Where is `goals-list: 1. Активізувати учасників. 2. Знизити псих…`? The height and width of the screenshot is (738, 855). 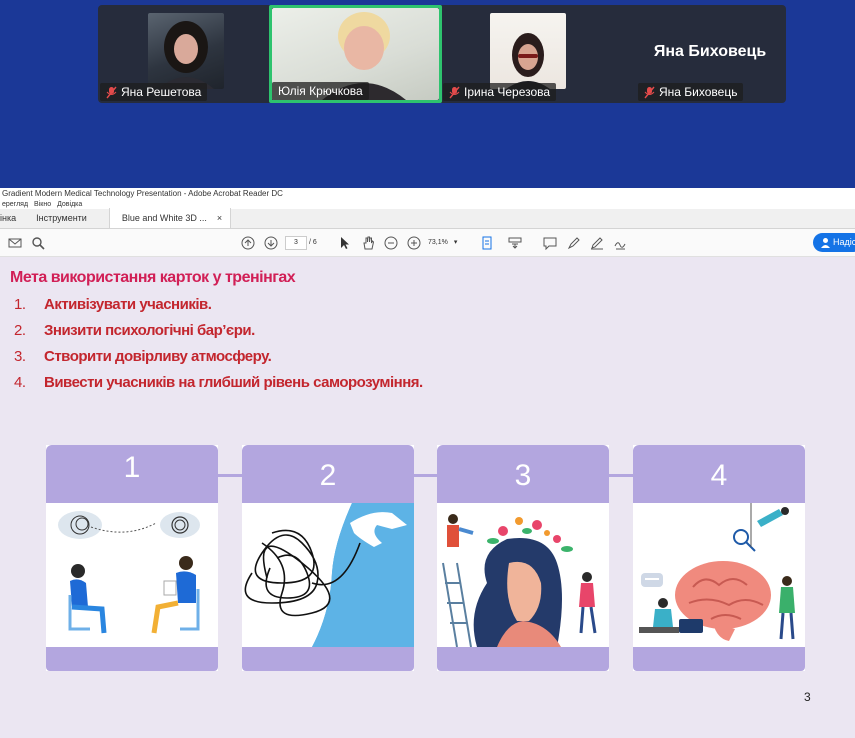 goals-list: 1. Активізувати учасників. 2. Знизити псих… is located at coordinates (218, 343).